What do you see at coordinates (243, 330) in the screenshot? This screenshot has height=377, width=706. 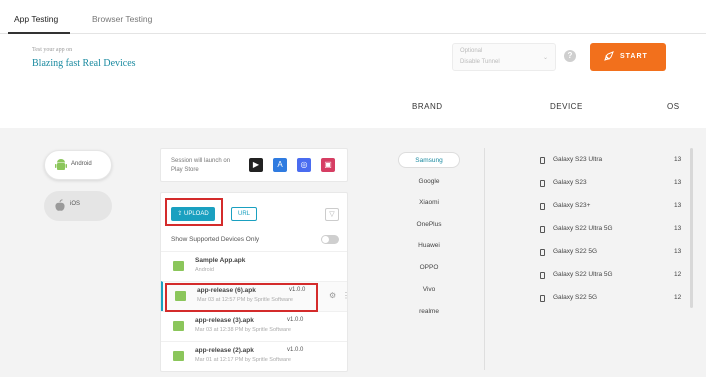 I see `app-meta: Mar 03 at 12:38 PM by Spritle Software` at bounding box center [243, 330].